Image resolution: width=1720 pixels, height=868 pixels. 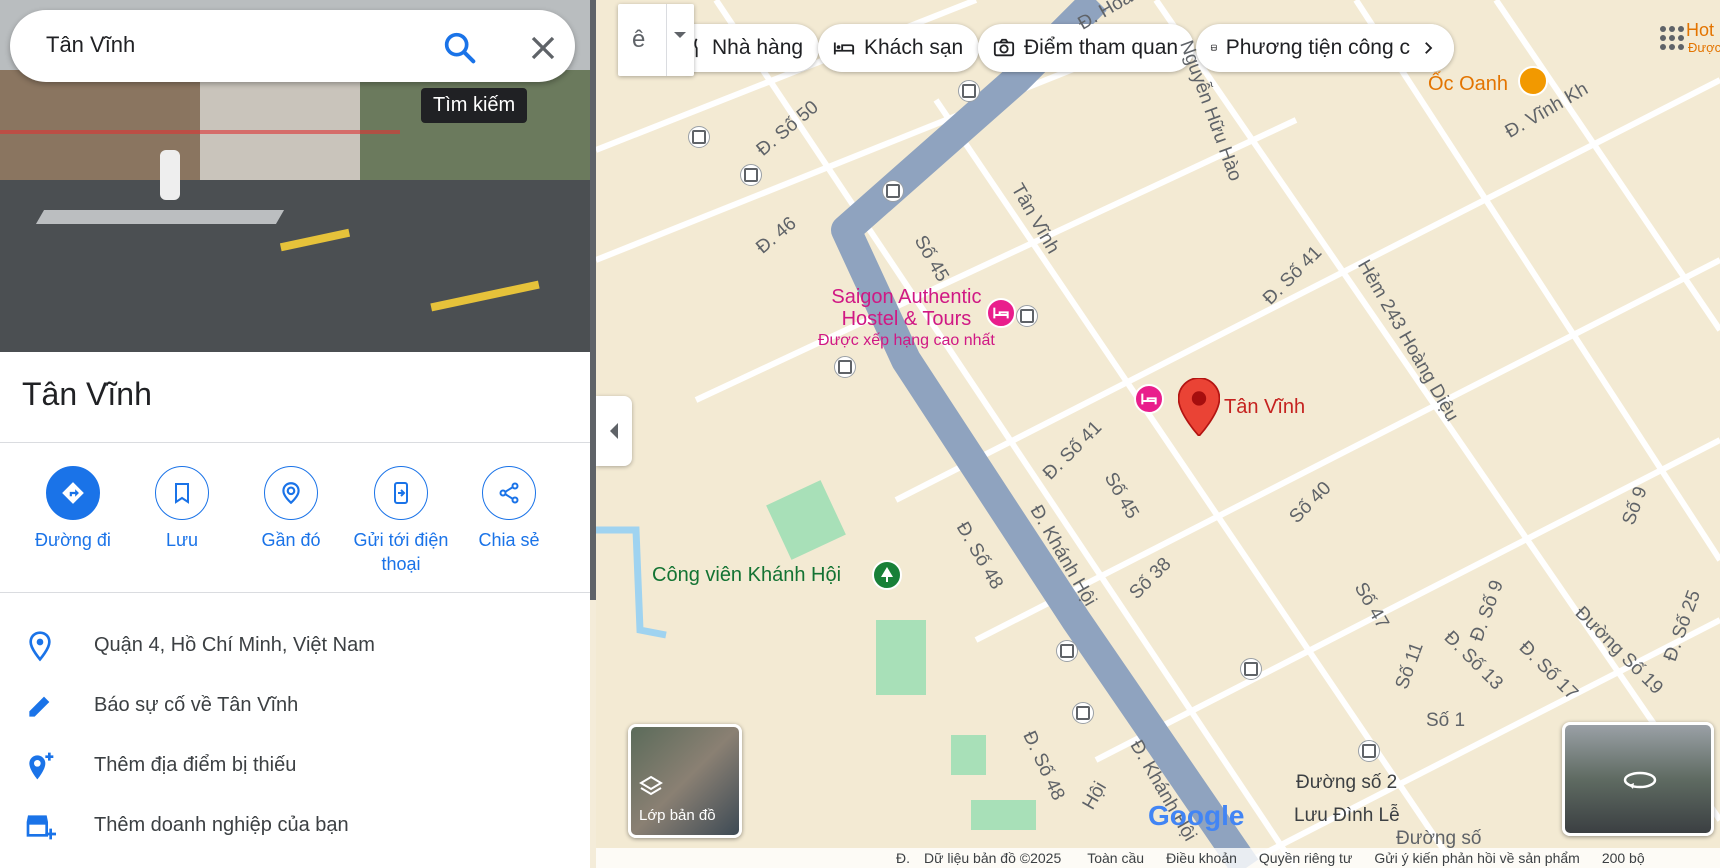 What do you see at coordinates (291, 493) in the screenshot?
I see `nearby-icon` at bounding box center [291, 493].